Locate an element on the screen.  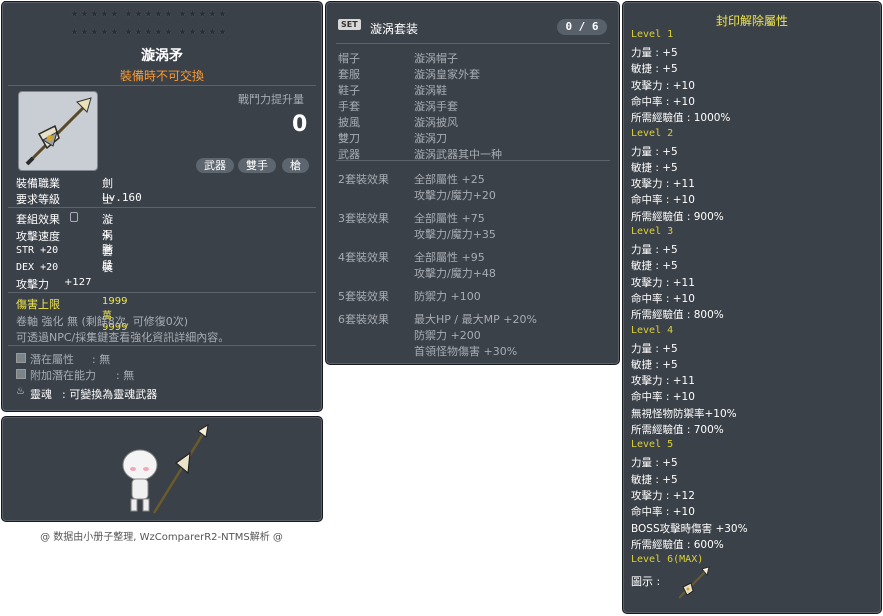
set-effect-line: 攻擊力/魔力+48 is located at coordinates (455, 273).